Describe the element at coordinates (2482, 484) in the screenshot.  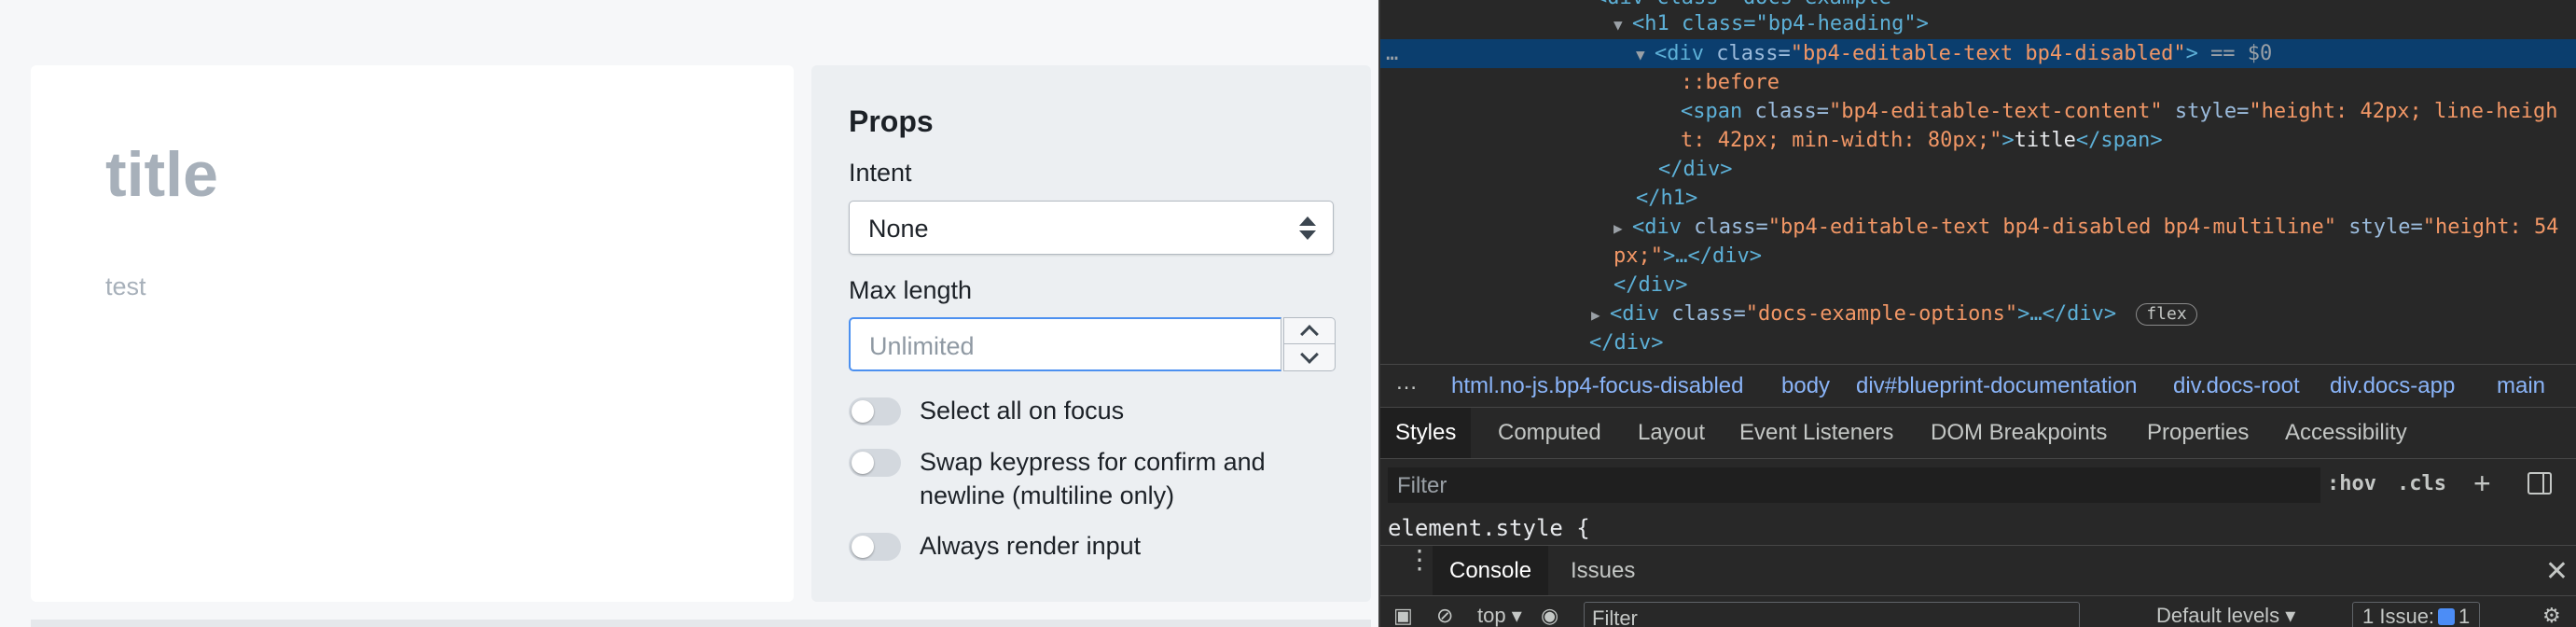
I see `new-rule-icon: +` at that location.